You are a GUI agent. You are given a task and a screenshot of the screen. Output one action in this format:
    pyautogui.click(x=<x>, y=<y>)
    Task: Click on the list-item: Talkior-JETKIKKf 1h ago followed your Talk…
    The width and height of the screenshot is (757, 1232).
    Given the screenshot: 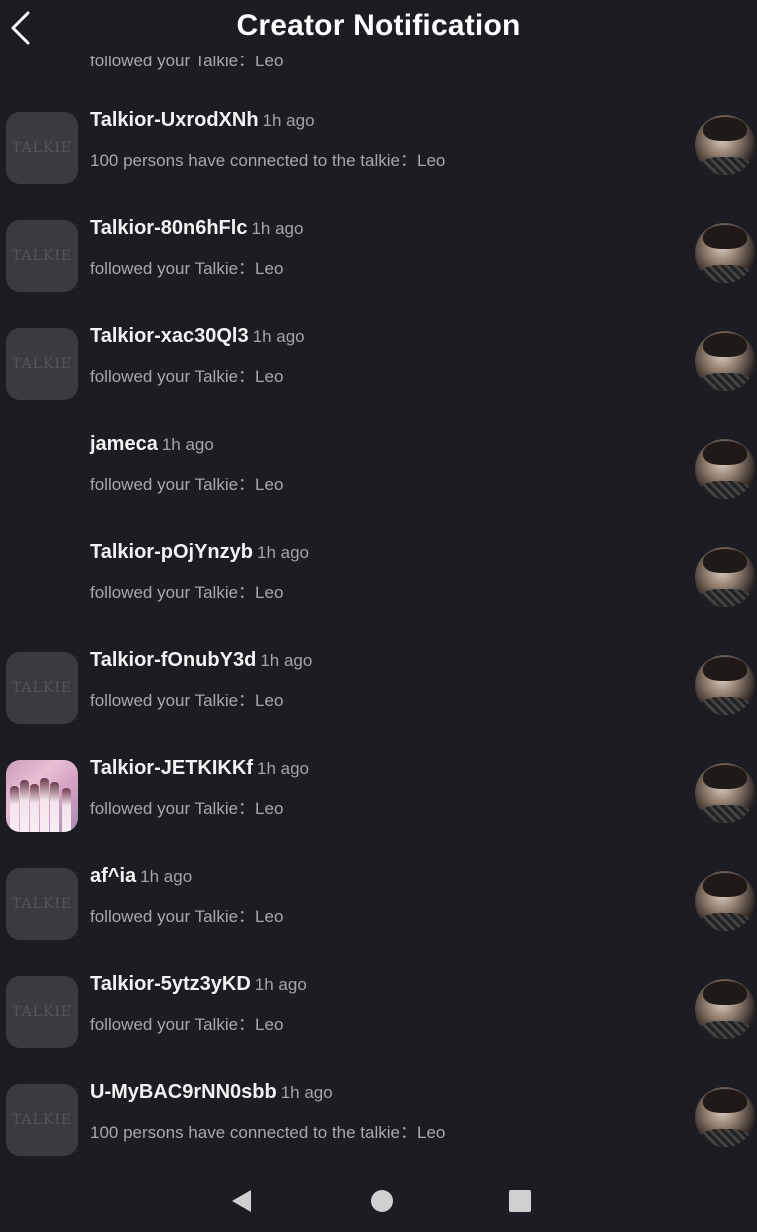 What is the action you would take?
    pyautogui.click(x=378, y=795)
    